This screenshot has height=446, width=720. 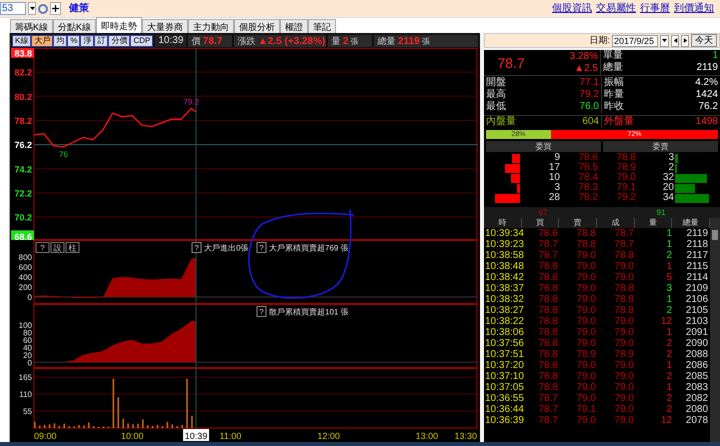 I want to click on axis-label: 20, so click(x=27, y=355).